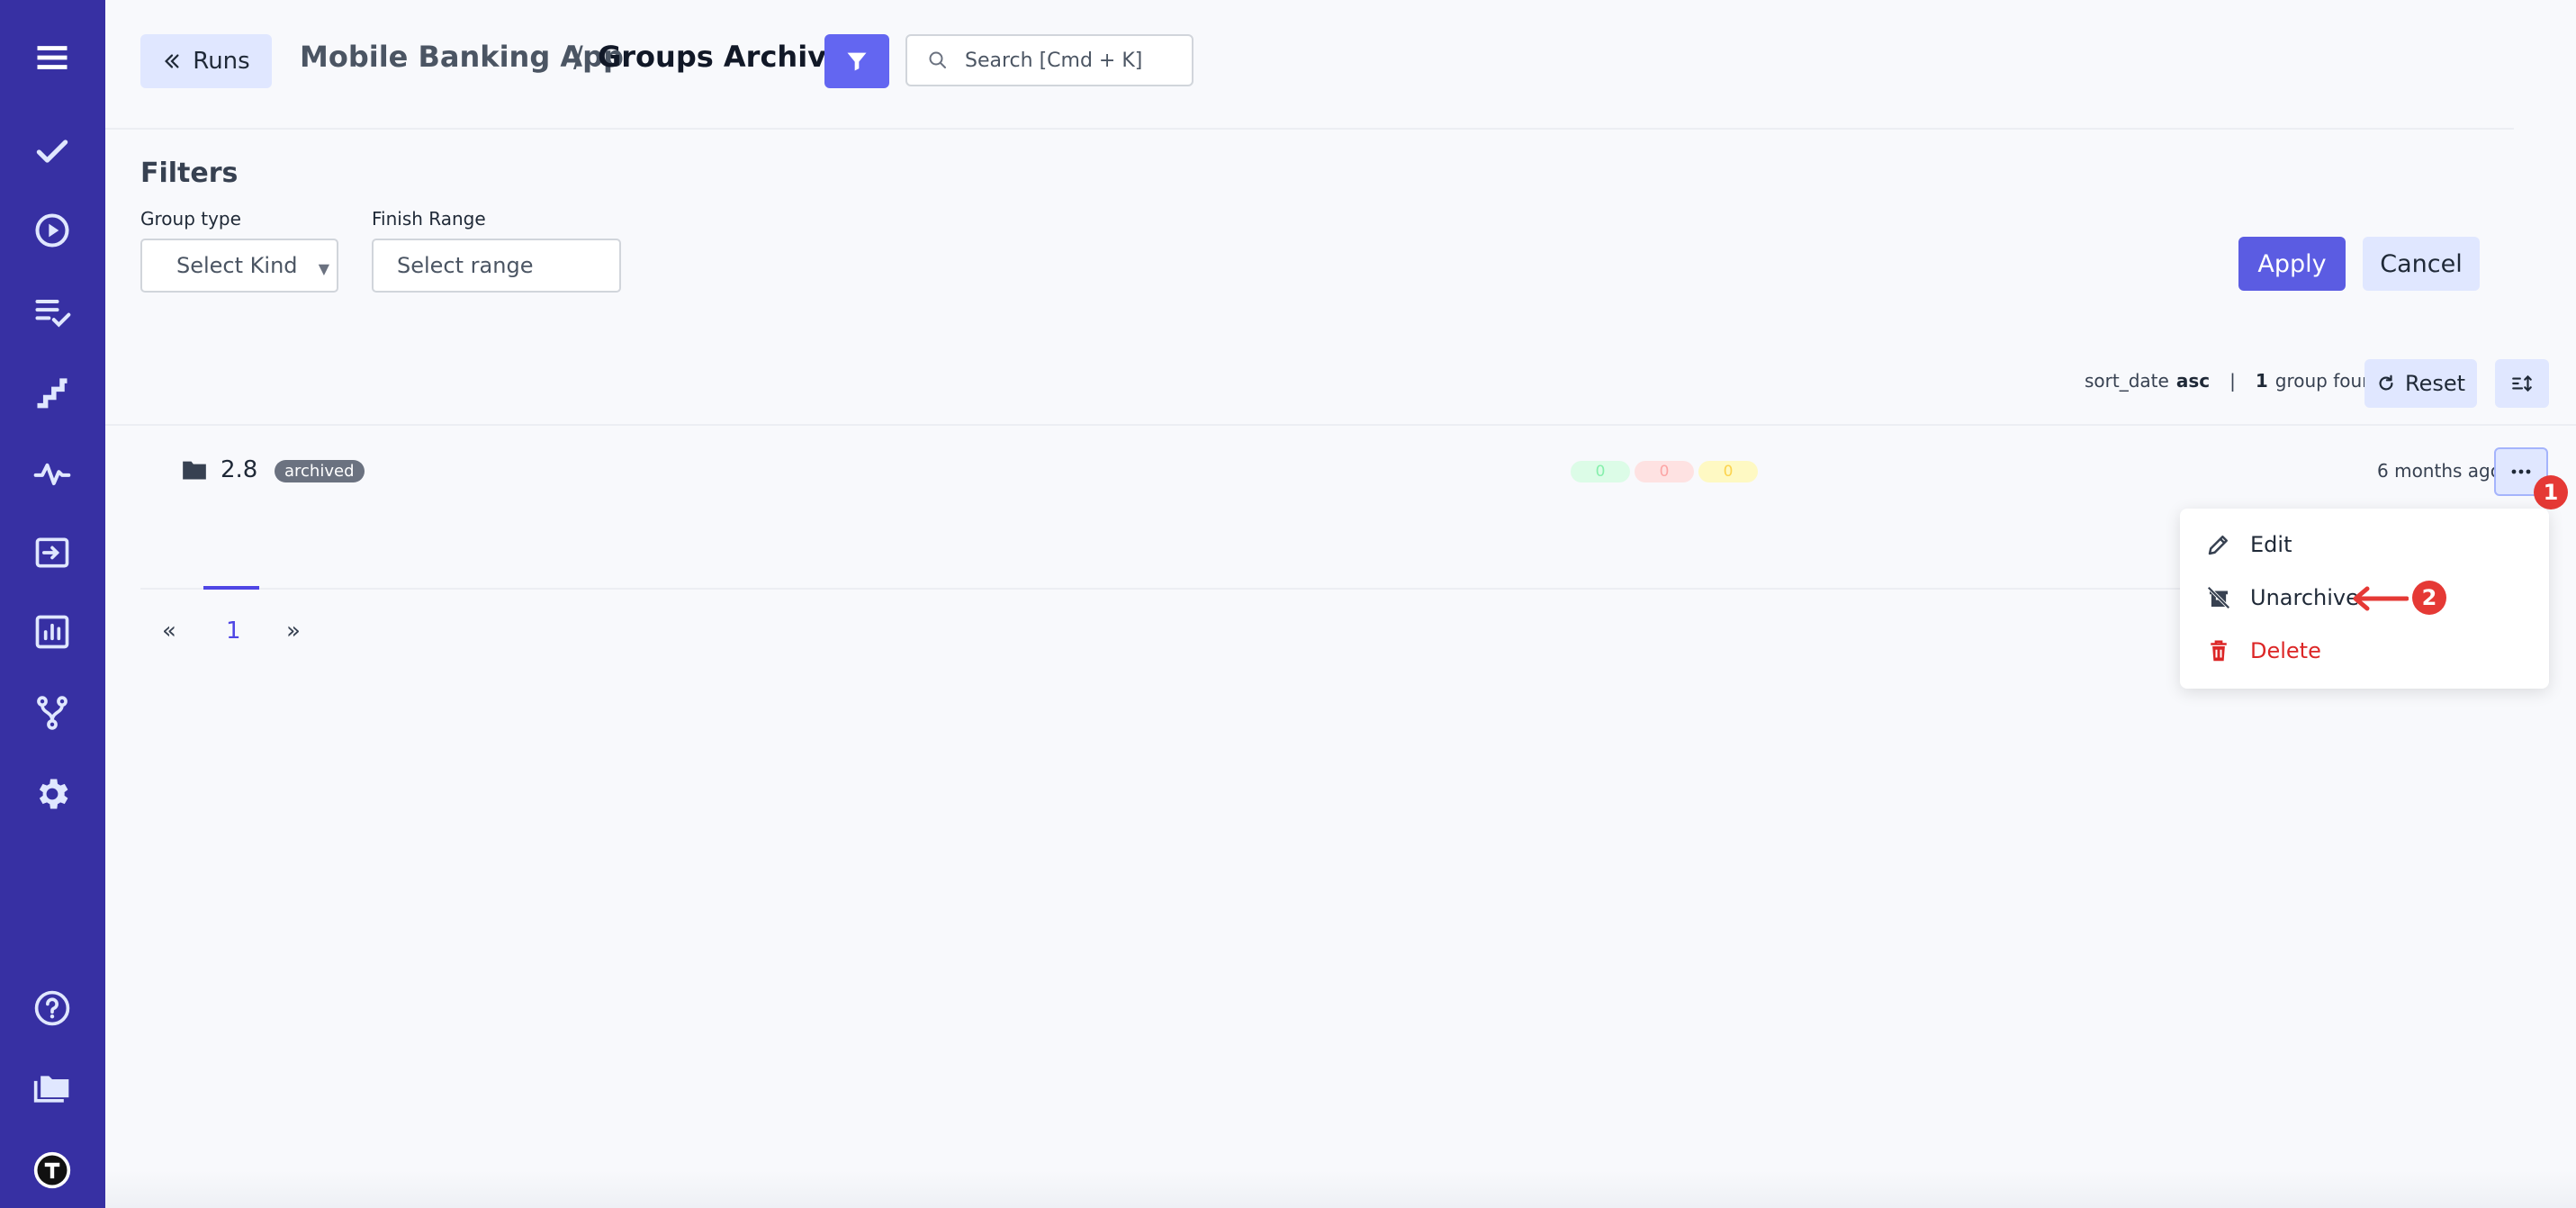 The image size is (2576, 1208). What do you see at coordinates (2304, 597) in the screenshot?
I see `menu-item-unarchive-label: Unarchive` at bounding box center [2304, 597].